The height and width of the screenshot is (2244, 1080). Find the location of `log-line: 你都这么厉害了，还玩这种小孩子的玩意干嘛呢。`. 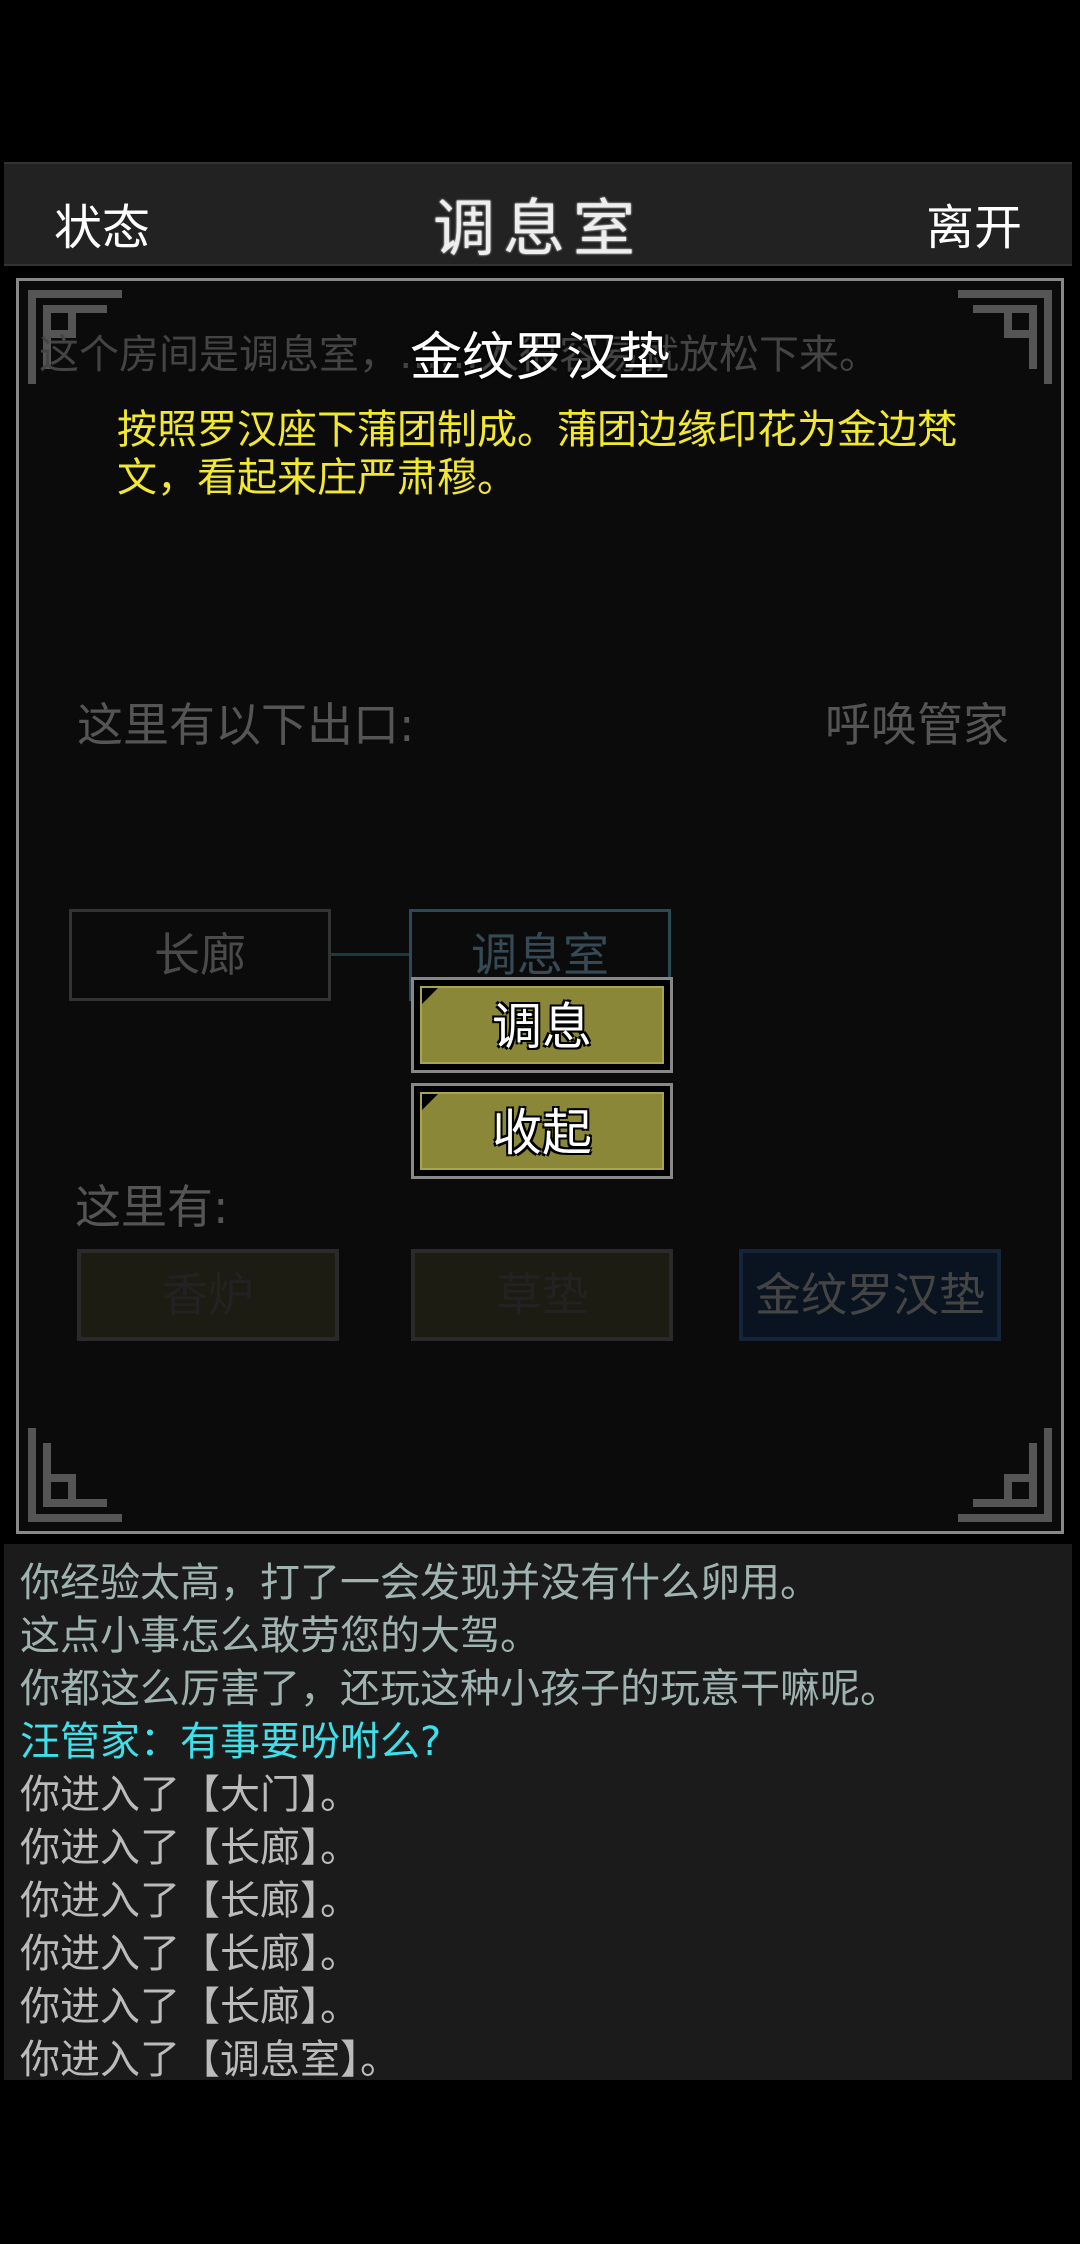

log-line: 你都这么厉害了，还玩这种小孩子的玩意干嘛呢。 is located at coordinates (460, 1689).